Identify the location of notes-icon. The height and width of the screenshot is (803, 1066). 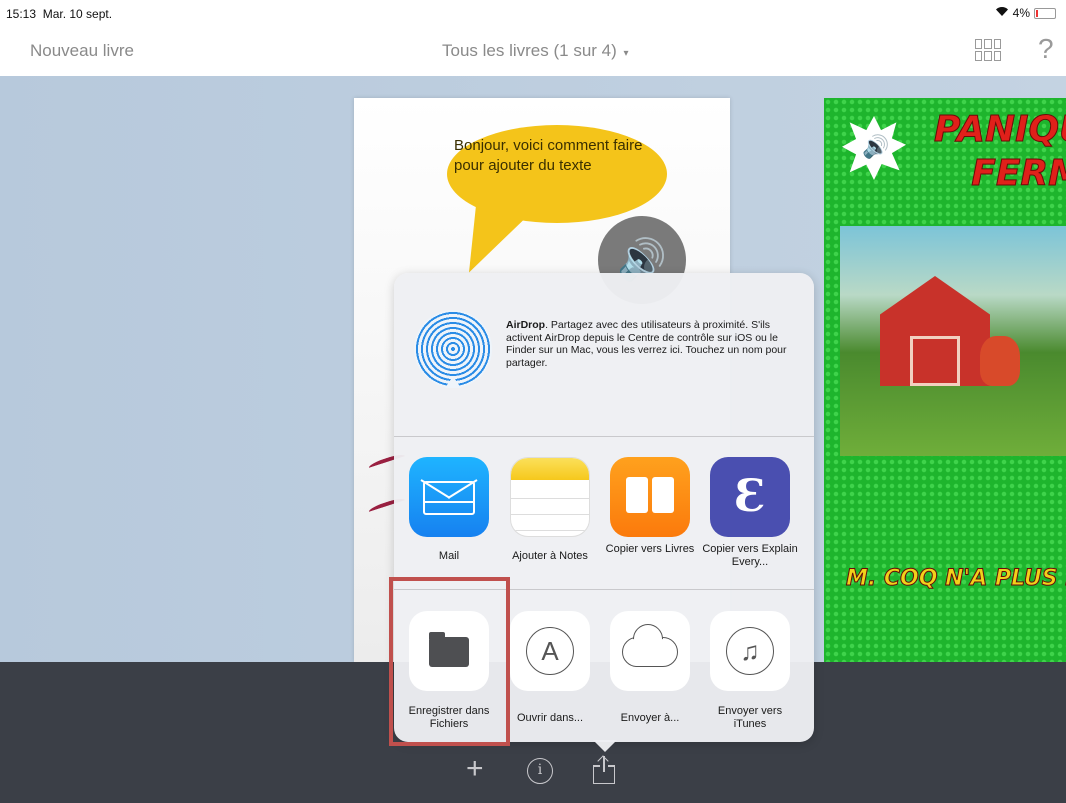
(550, 497).